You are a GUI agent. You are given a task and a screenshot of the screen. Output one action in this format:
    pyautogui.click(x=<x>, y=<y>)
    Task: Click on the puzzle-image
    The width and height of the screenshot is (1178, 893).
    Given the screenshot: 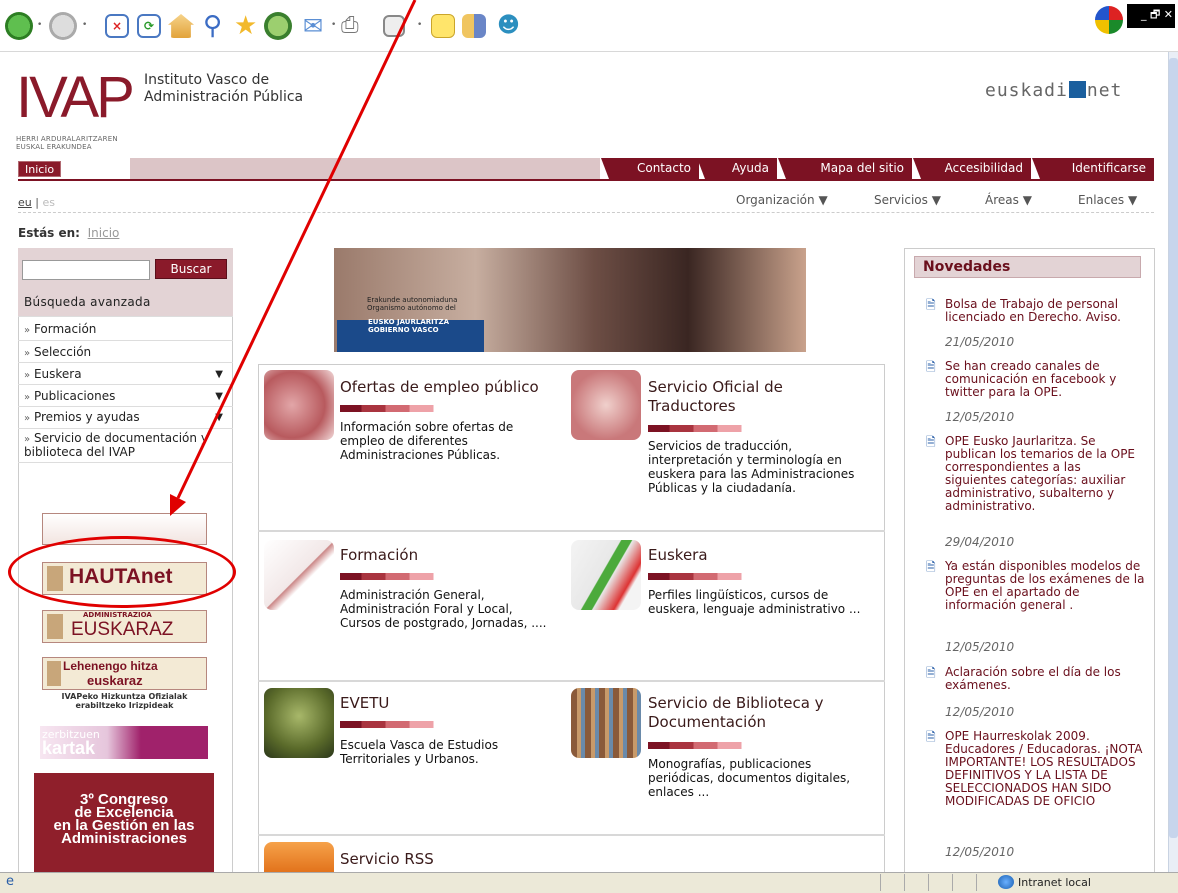 What is the action you would take?
    pyautogui.click(x=299, y=405)
    